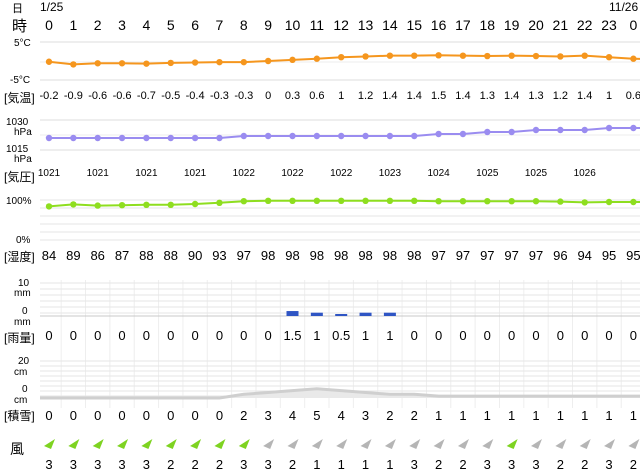  What do you see at coordinates (341, 25) in the screenshot?
I see `hour-tick-label: 12` at bounding box center [341, 25].